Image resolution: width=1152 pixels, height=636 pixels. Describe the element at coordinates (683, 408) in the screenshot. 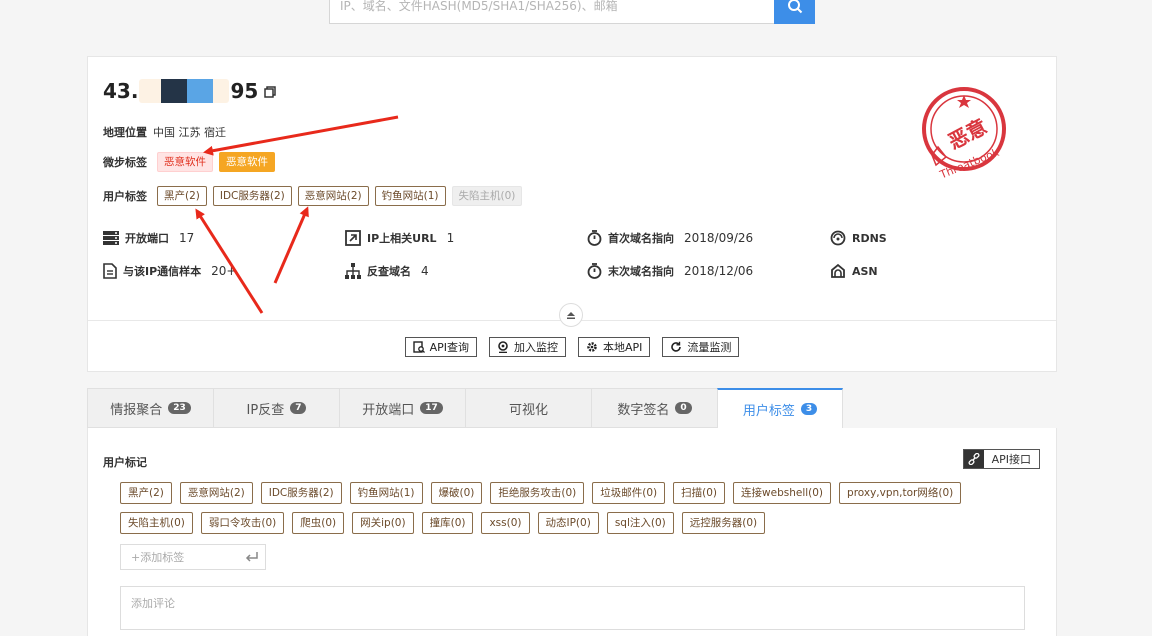

I see `tab-badge: 0` at that location.